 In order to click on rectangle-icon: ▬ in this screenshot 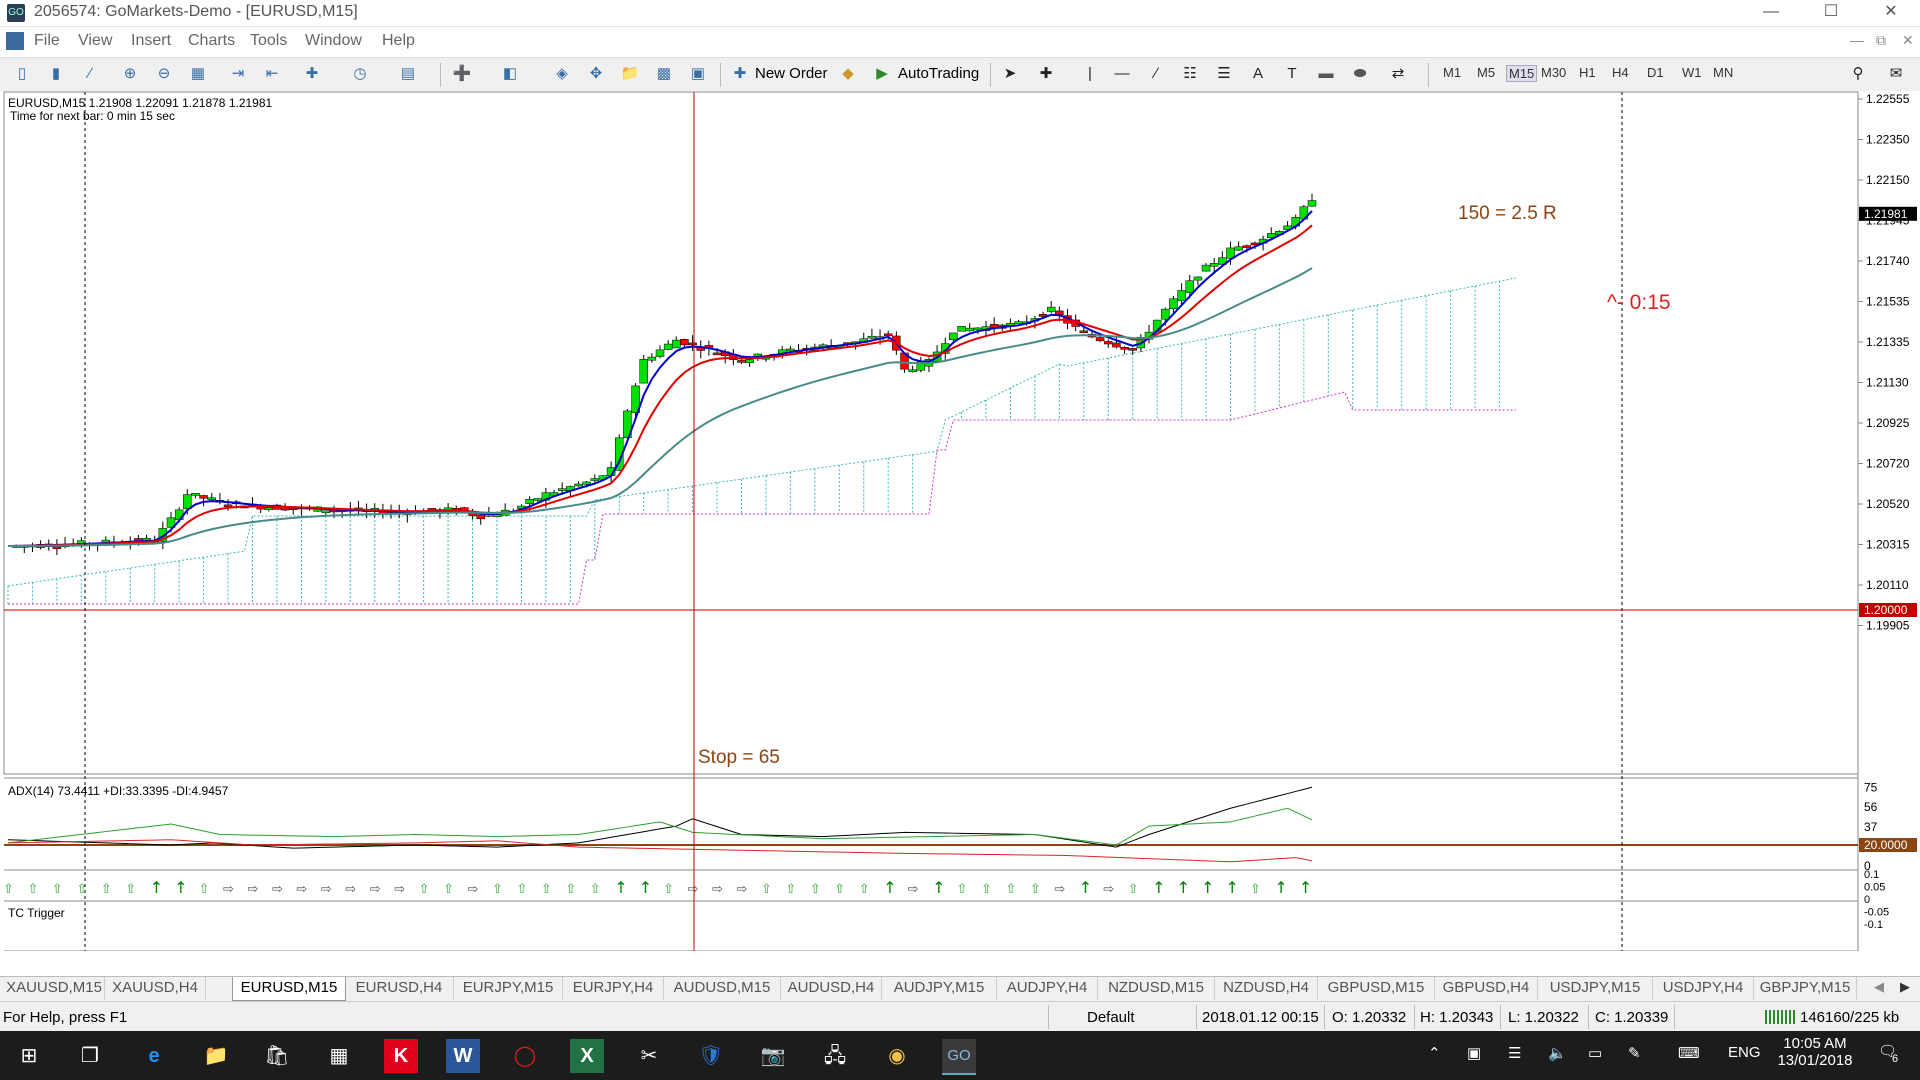, I will do `click(1326, 74)`.